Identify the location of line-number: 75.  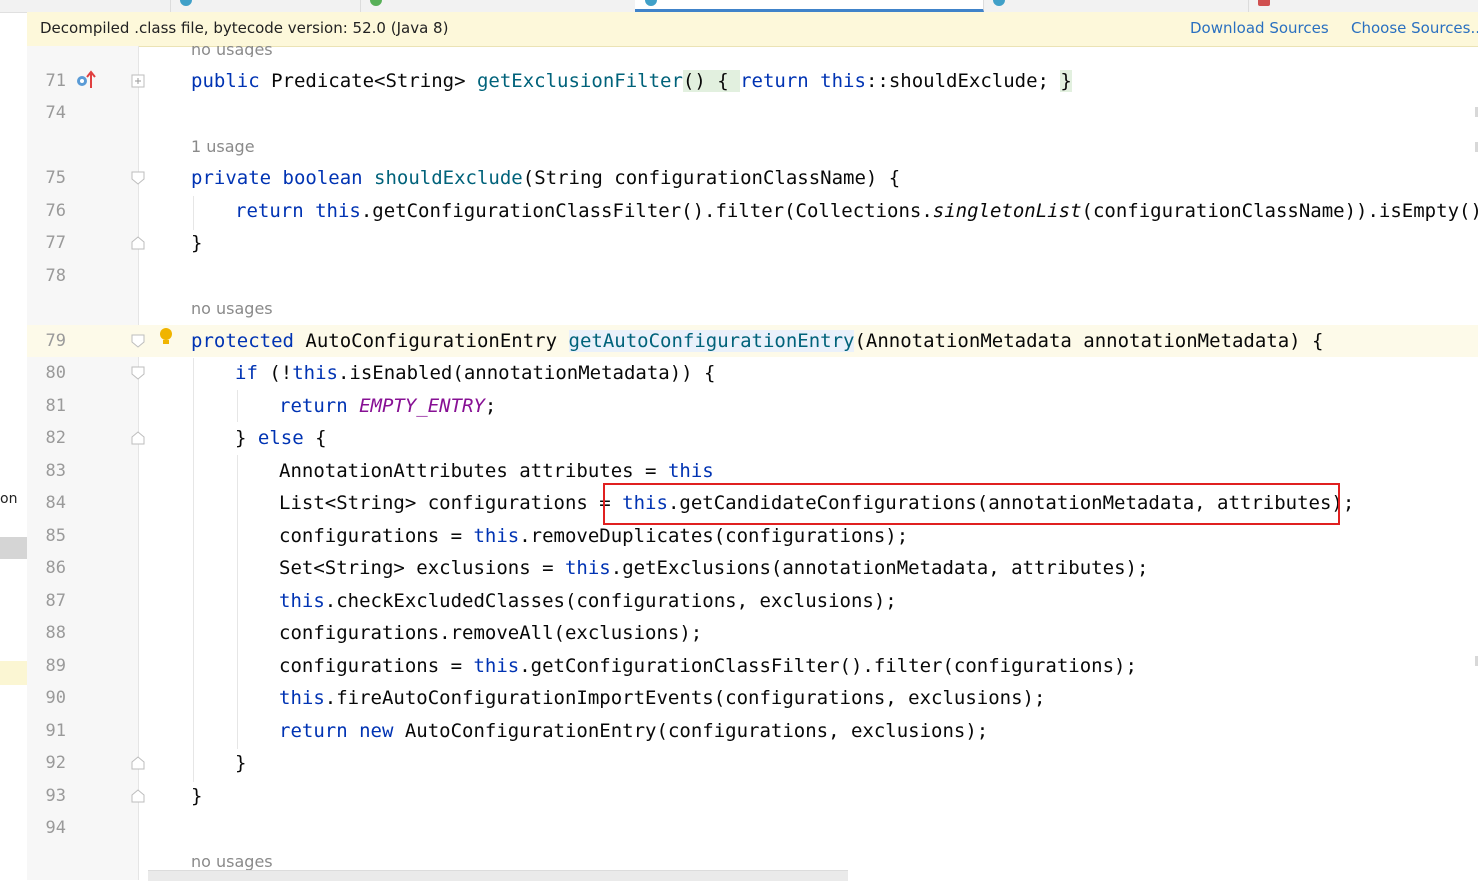
(55, 178).